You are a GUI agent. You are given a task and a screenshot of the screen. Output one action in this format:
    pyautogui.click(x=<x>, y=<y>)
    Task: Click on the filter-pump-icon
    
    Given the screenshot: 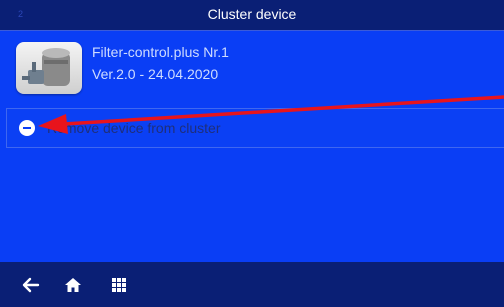 What is the action you would take?
    pyautogui.click(x=49, y=68)
    